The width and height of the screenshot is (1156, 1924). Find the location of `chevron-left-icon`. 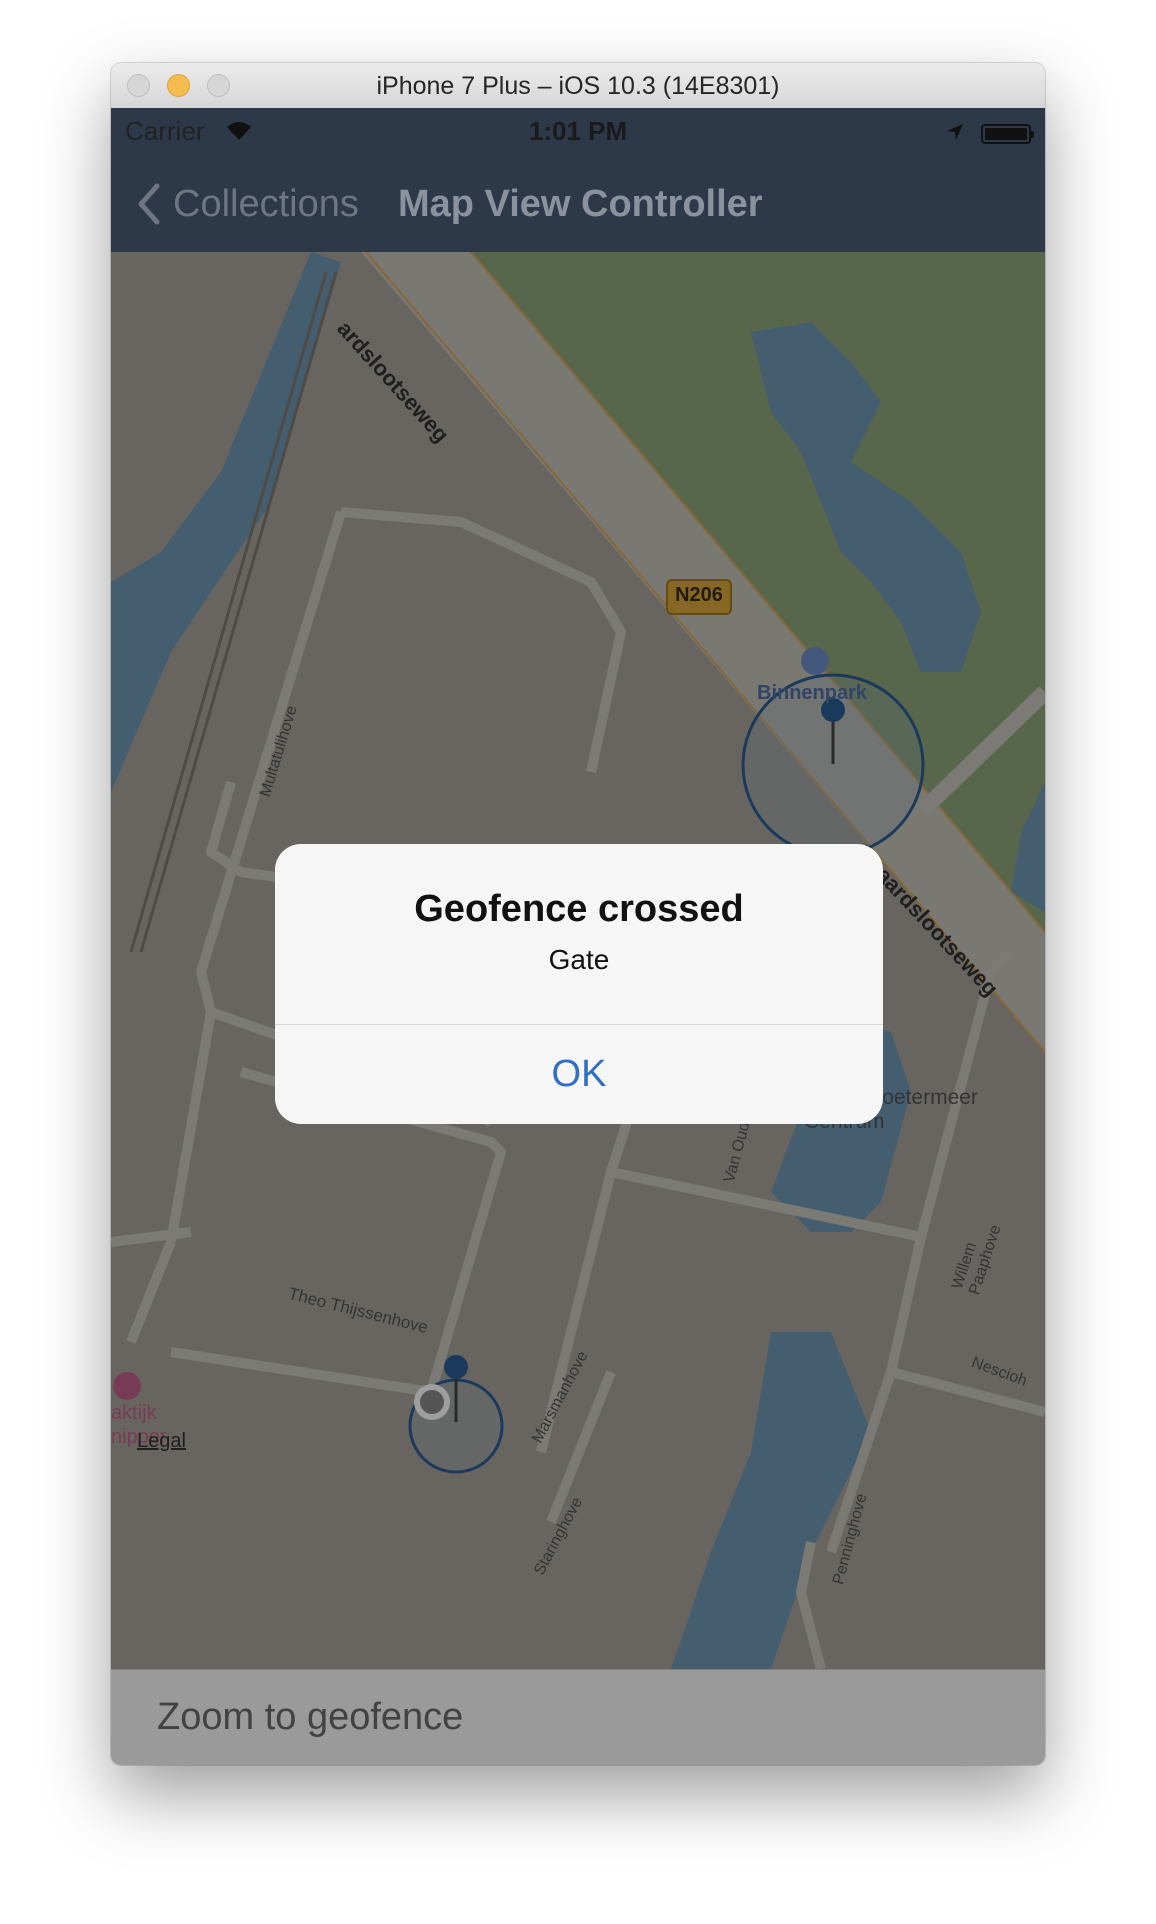

chevron-left-icon is located at coordinates (149, 204).